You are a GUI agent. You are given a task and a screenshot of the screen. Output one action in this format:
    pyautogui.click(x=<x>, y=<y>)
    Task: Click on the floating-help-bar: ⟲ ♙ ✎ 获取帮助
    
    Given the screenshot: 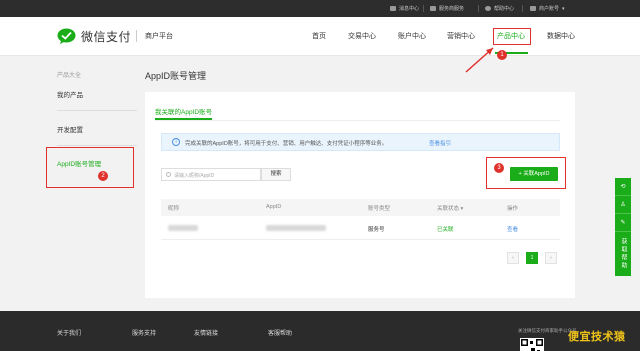 What is the action you would take?
    pyautogui.click(x=623, y=227)
    